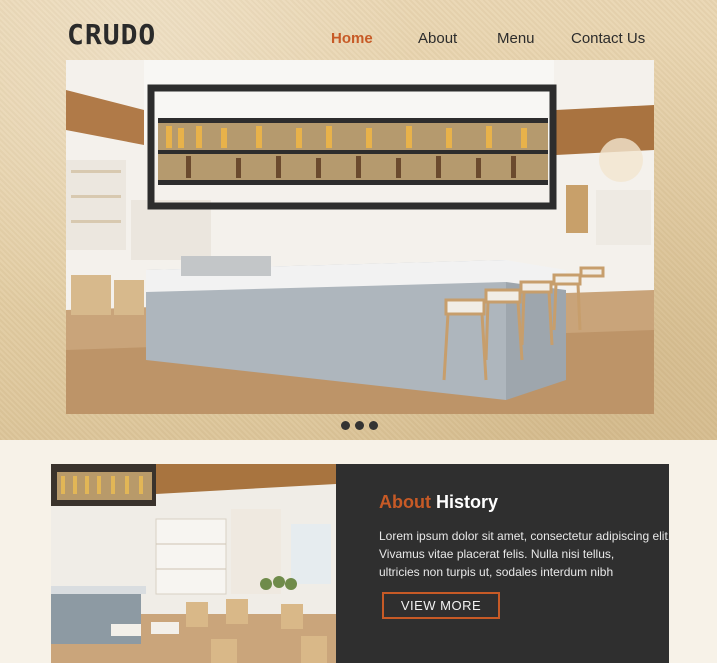 The height and width of the screenshot is (663, 717). What do you see at coordinates (405, 502) in the screenshot?
I see `about-title-accent: About` at bounding box center [405, 502].